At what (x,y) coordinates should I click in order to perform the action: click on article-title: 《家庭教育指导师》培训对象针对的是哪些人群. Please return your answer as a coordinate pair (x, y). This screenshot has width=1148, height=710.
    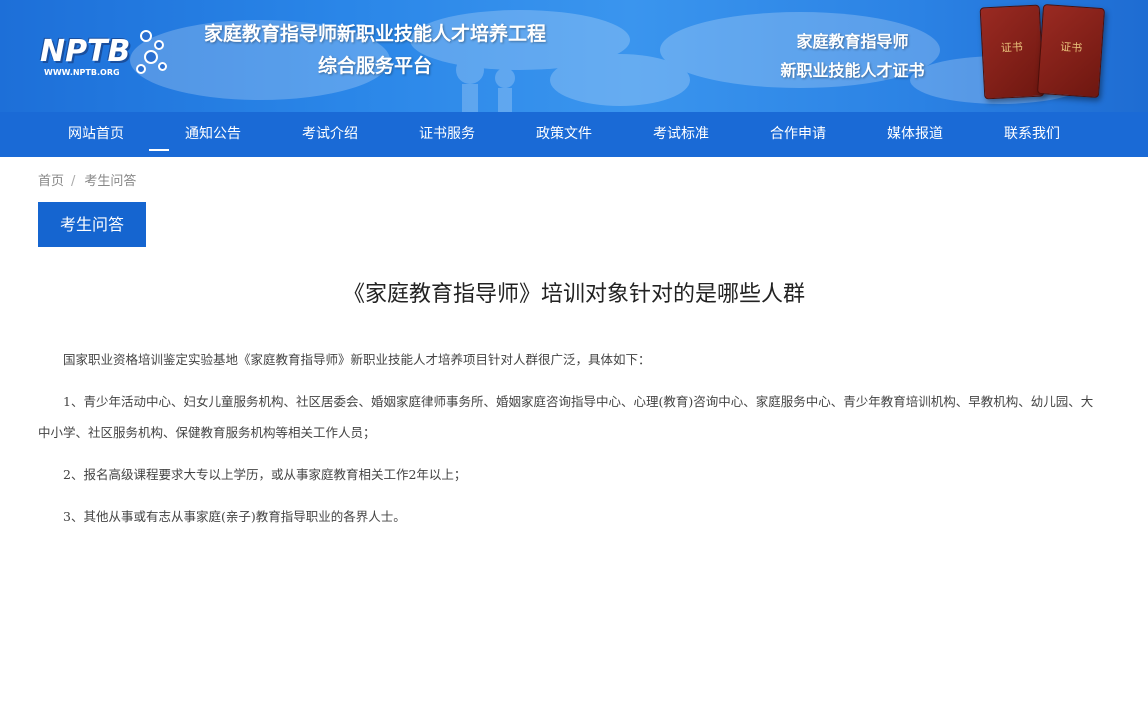
    Looking at the image, I should click on (573, 294).